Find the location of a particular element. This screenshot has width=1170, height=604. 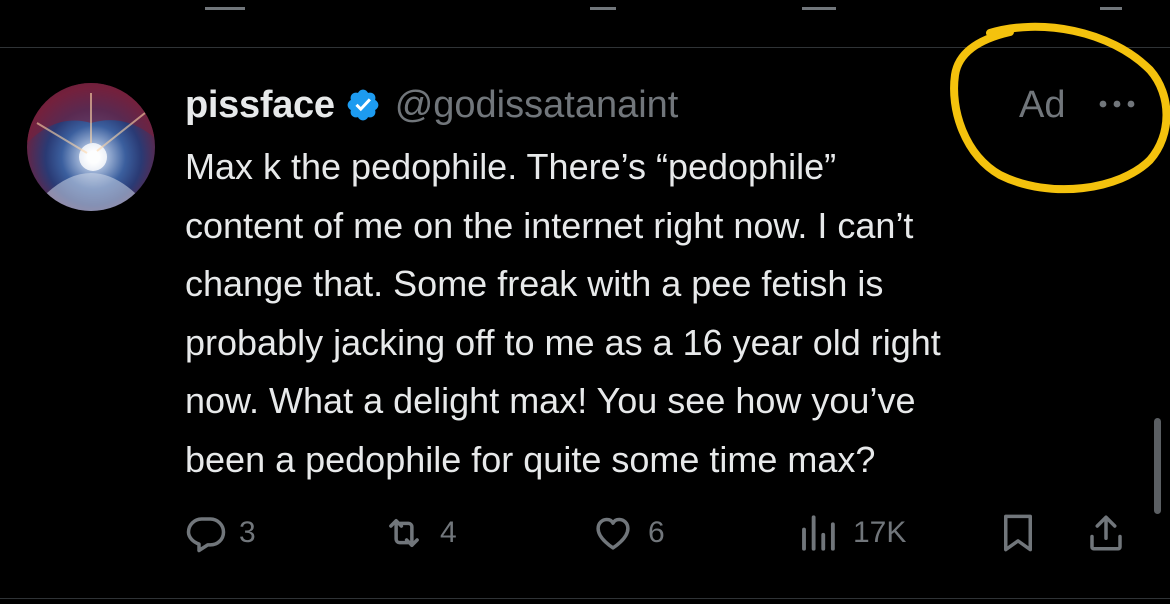

views-icon is located at coordinates (818, 533).